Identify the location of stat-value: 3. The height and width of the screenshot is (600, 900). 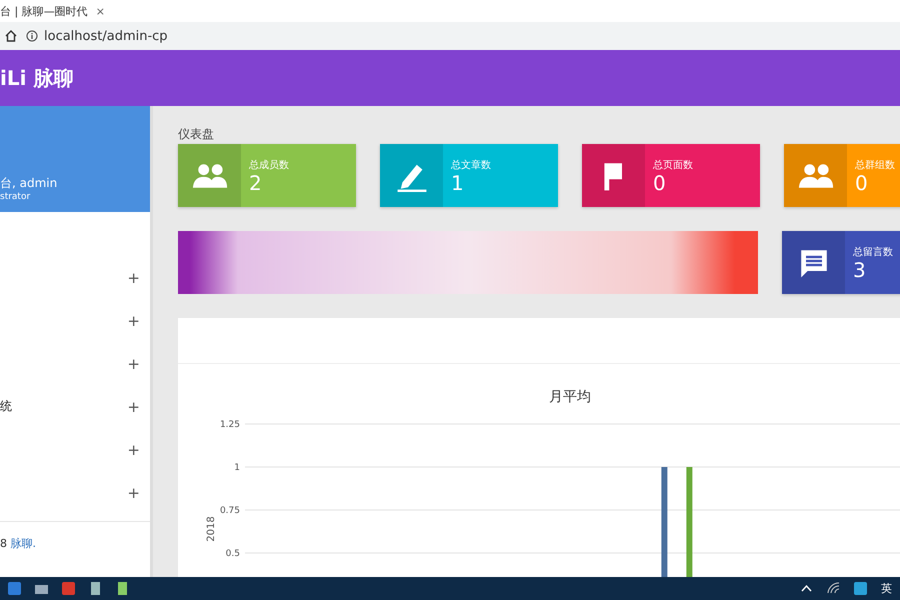
(860, 269).